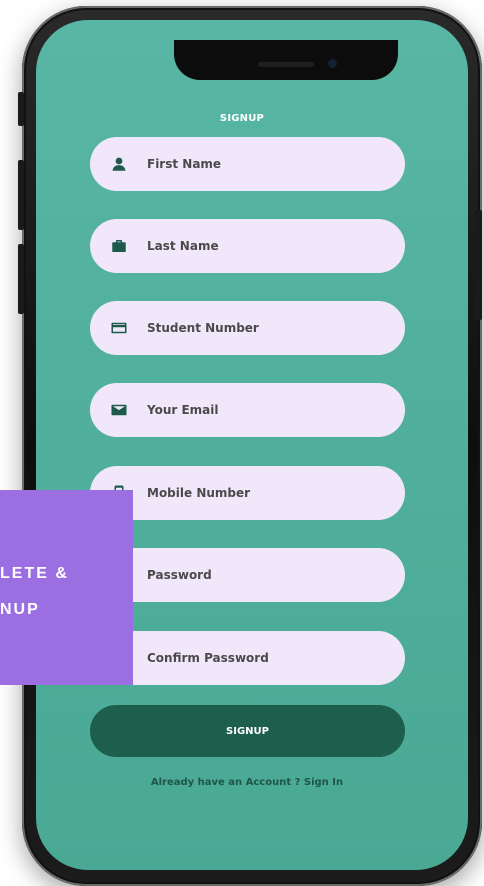 This screenshot has height=886, width=484. I want to click on front-camera, so click(332, 63).